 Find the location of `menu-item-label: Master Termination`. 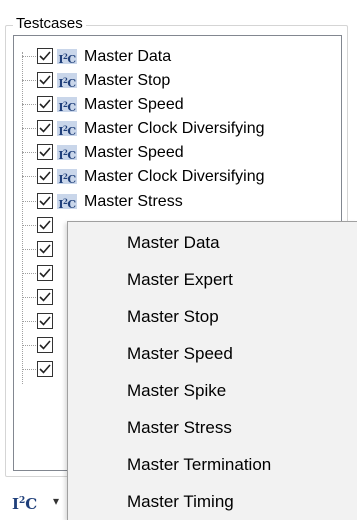

menu-item-label: Master Termination is located at coordinates (199, 464).